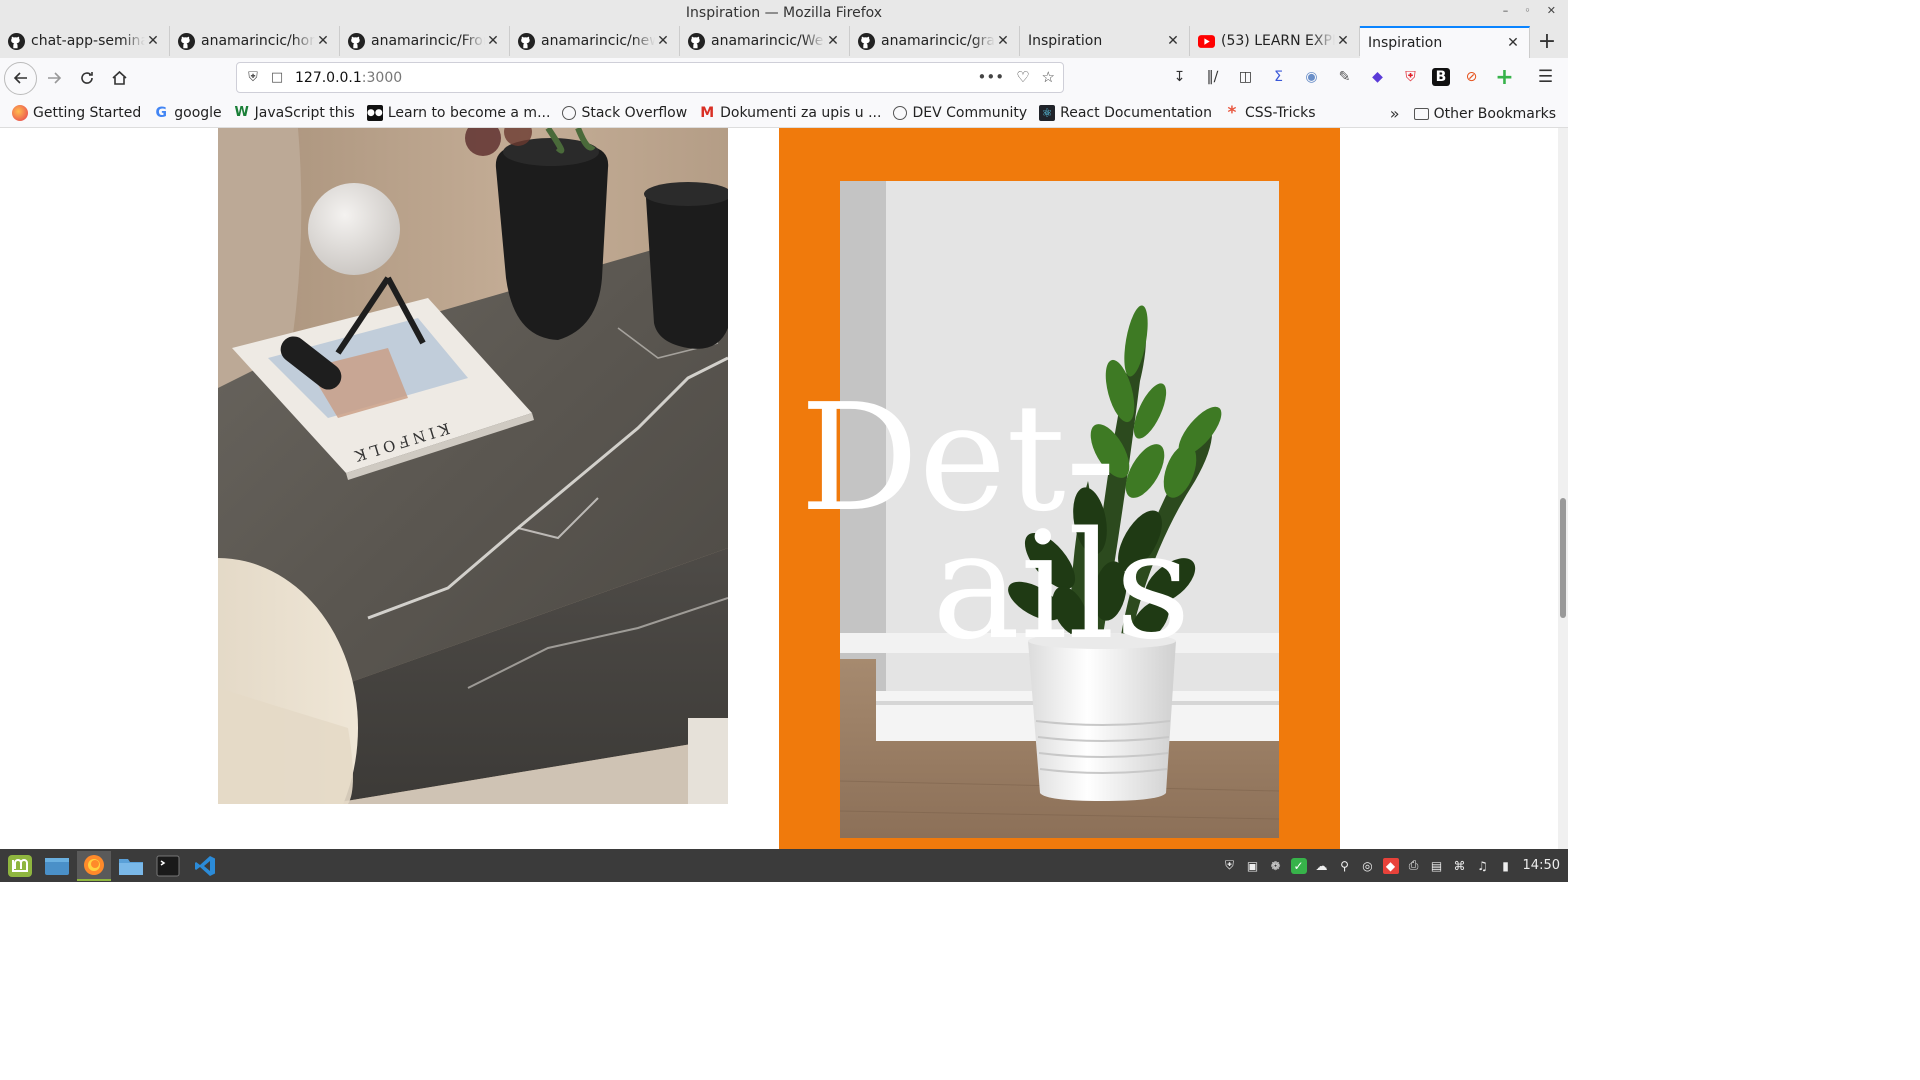 This screenshot has height=1080, width=1920. Describe the element at coordinates (1298, 865) in the screenshot. I see `update-check-icon: ✓` at that location.